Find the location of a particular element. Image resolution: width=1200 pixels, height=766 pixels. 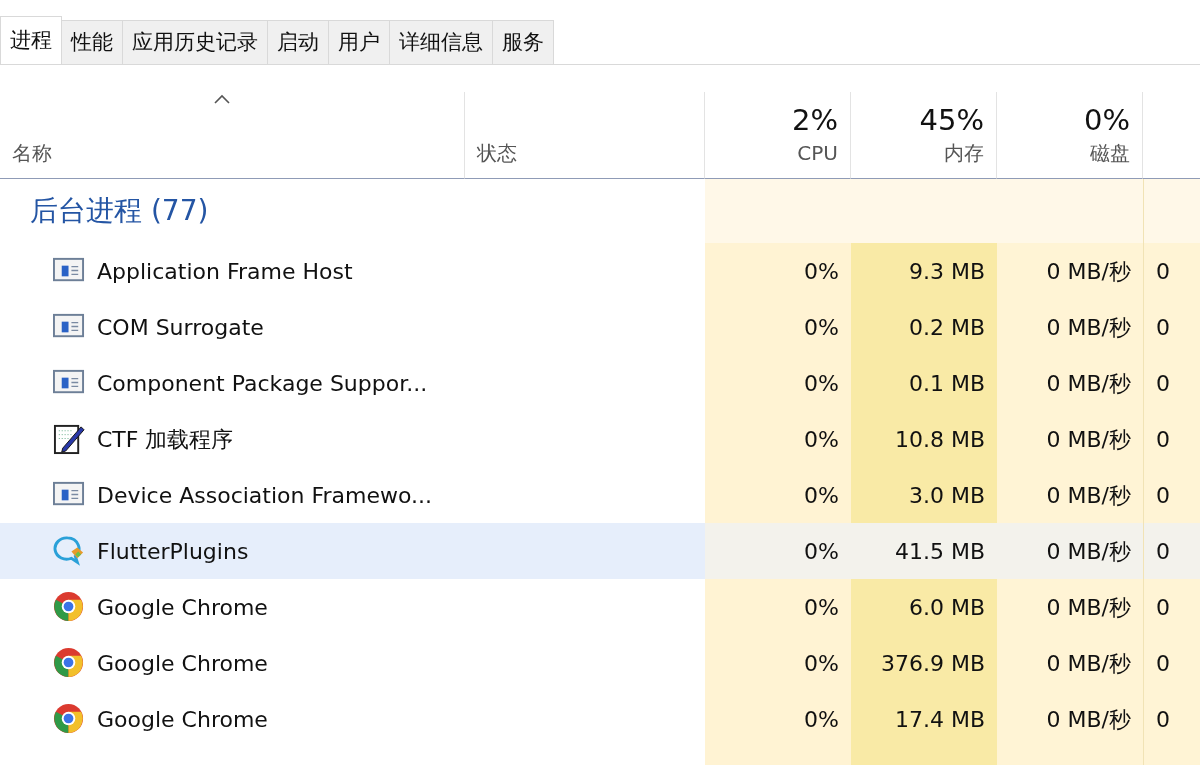

process-row: Application Frame Host is located at coordinates (232, 271).